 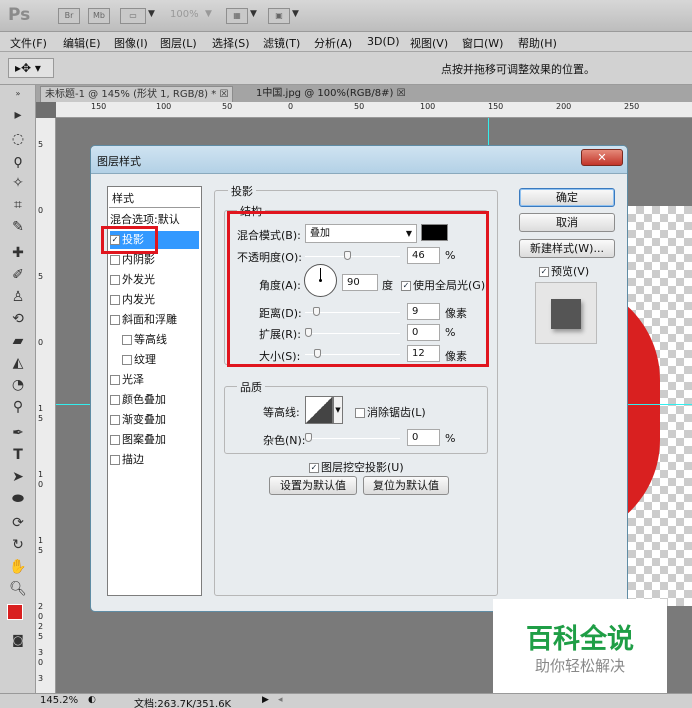 I want to click on status-info-icon: ◐, so click(x=92, y=700).